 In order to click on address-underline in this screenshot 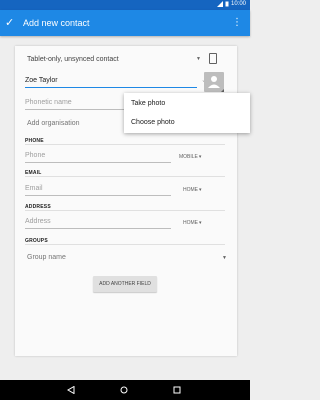, I will do `click(98, 228)`.